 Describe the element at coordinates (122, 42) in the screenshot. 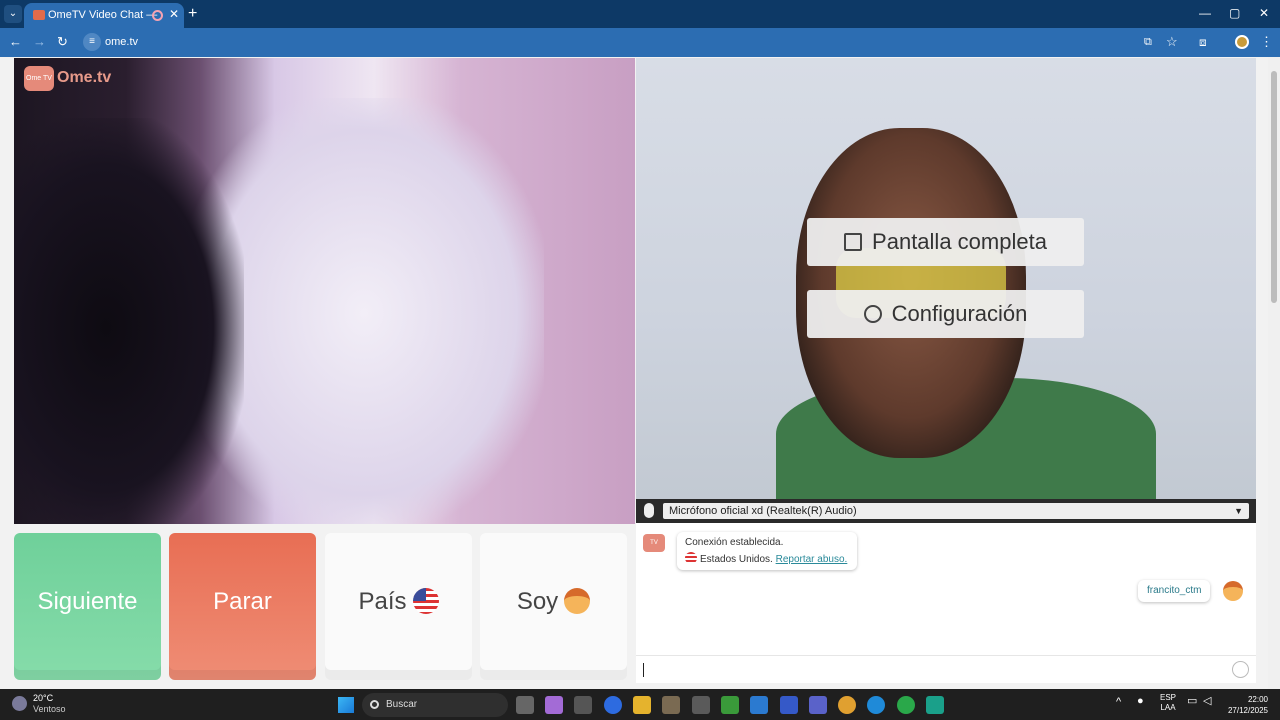

I see `url-text: ome.tv` at that location.